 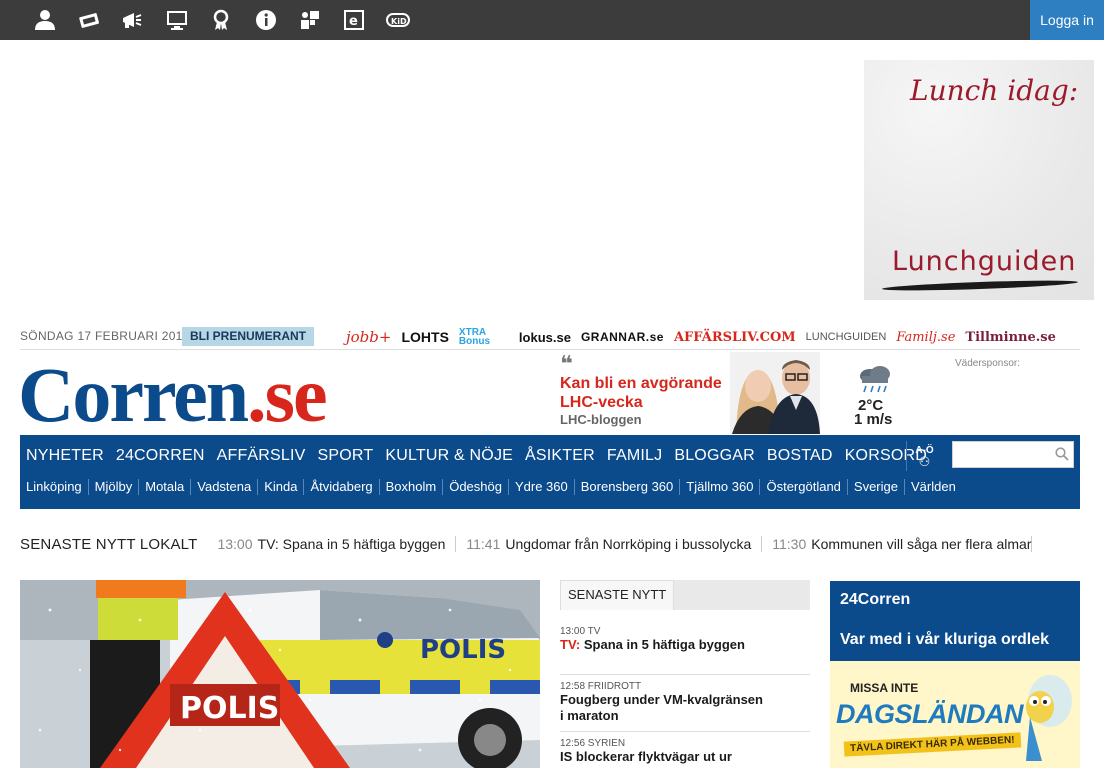 What do you see at coordinates (988, 363) in the screenshot?
I see `weather-sponsor-label: Vädersponsor:` at bounding box center [988, 363].